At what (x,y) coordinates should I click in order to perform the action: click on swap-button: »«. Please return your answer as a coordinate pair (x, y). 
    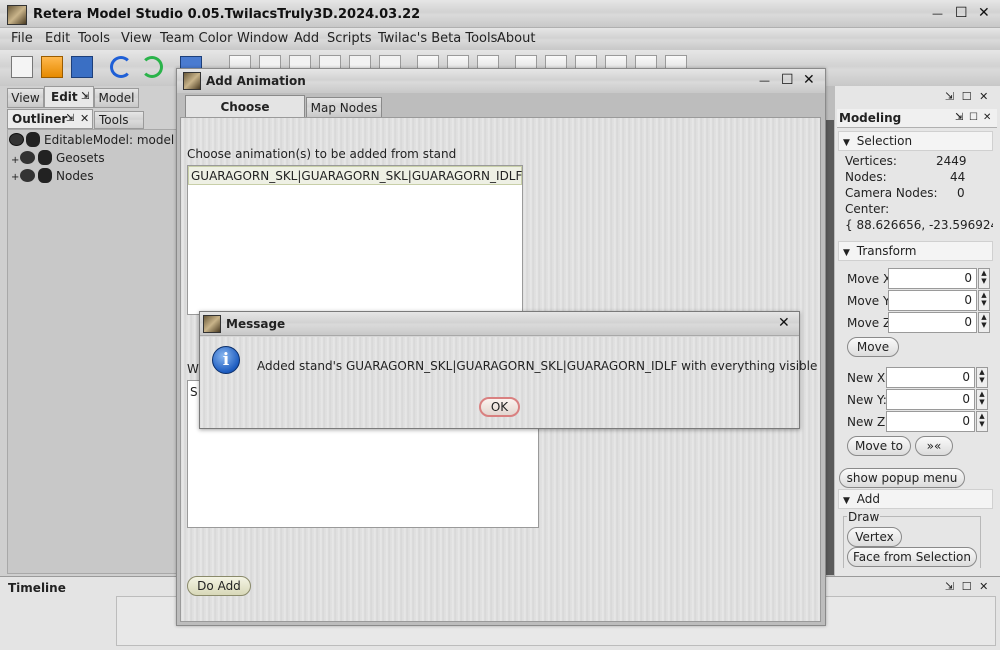
    Looking at the image, I should click on (934, 446).